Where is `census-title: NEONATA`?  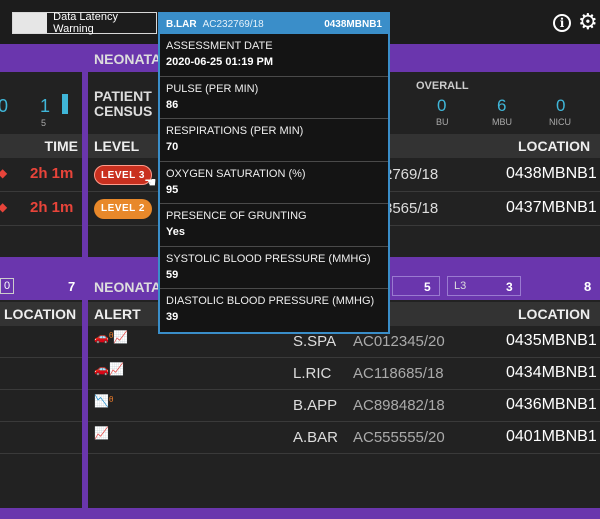
census-title: NEONATA is located at coordinates (128, 59).